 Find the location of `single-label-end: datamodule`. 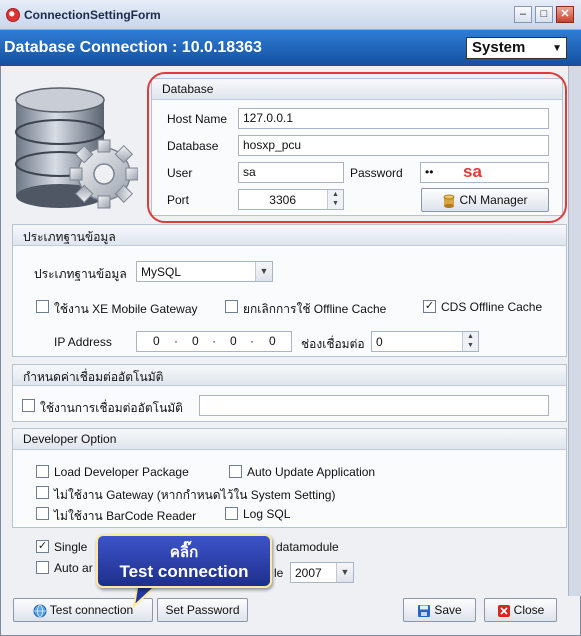

single-label-end: datamodule is located at coordinates (307, 547).